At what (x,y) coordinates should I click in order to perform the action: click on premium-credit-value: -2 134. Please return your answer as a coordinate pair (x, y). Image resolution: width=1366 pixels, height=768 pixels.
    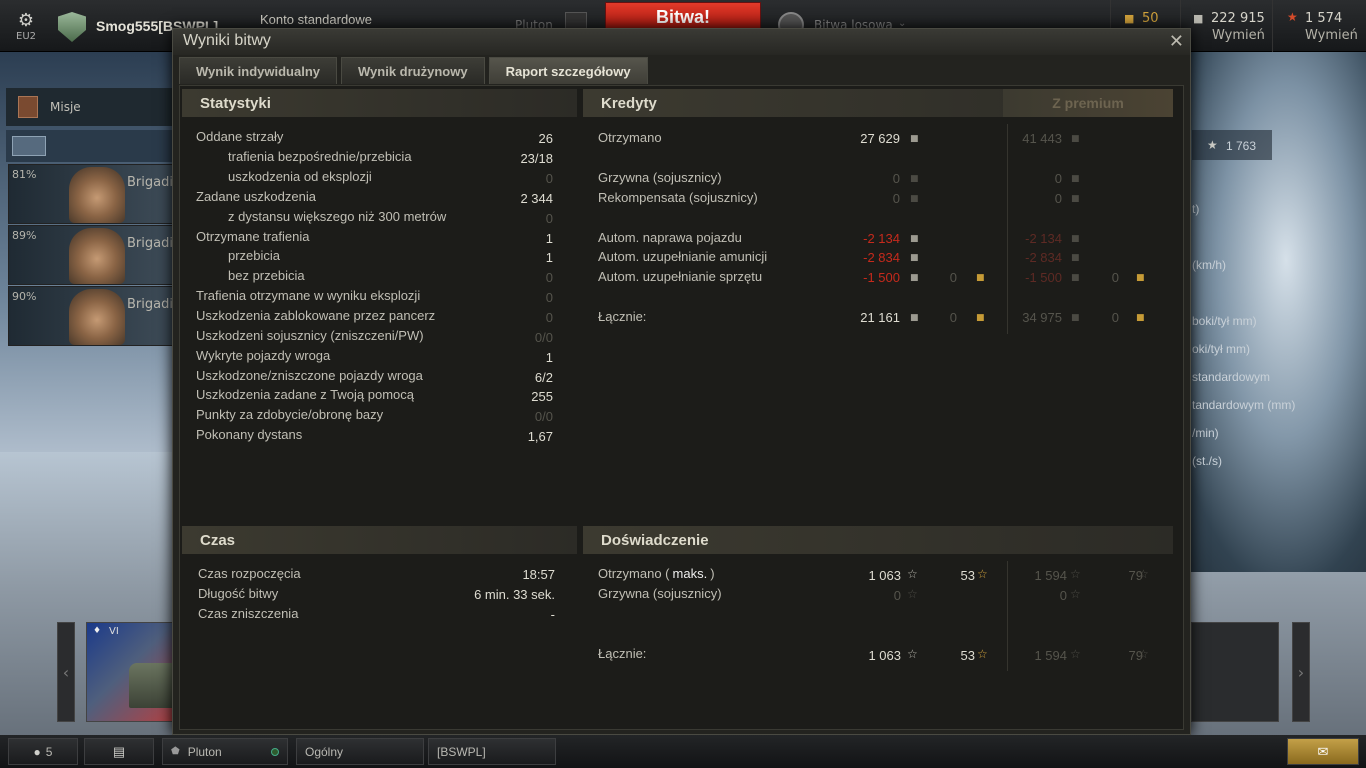
    Looking at the image, I should click on (1043, 238).